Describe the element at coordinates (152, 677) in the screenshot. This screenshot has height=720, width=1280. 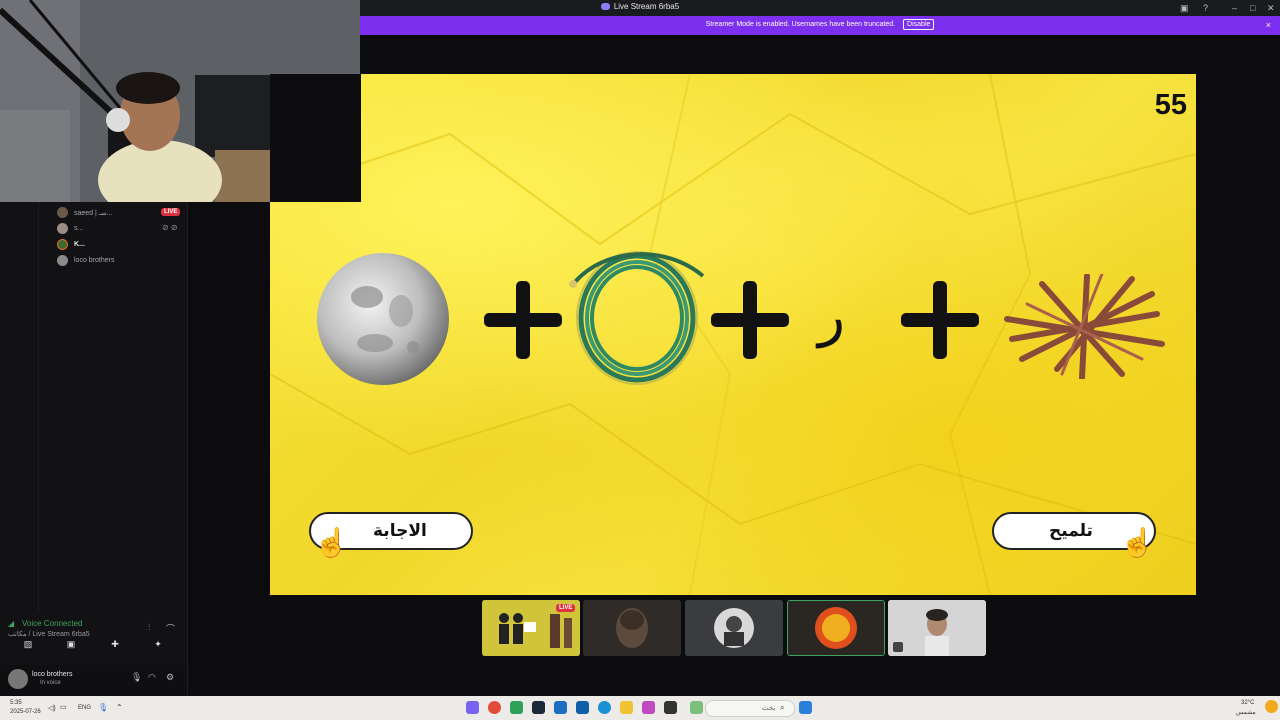
I see `headphones-icon: ◠` at that location.